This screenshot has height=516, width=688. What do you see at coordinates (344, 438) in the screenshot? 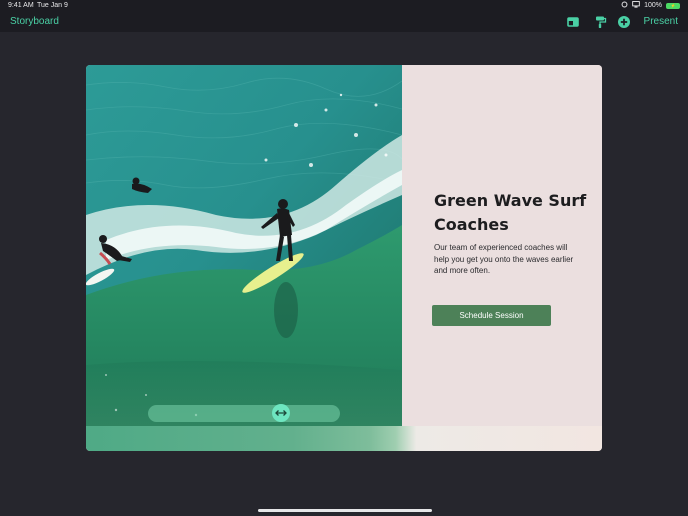
I see `bottom-gradient-strip` at bounding box center [344, 438].